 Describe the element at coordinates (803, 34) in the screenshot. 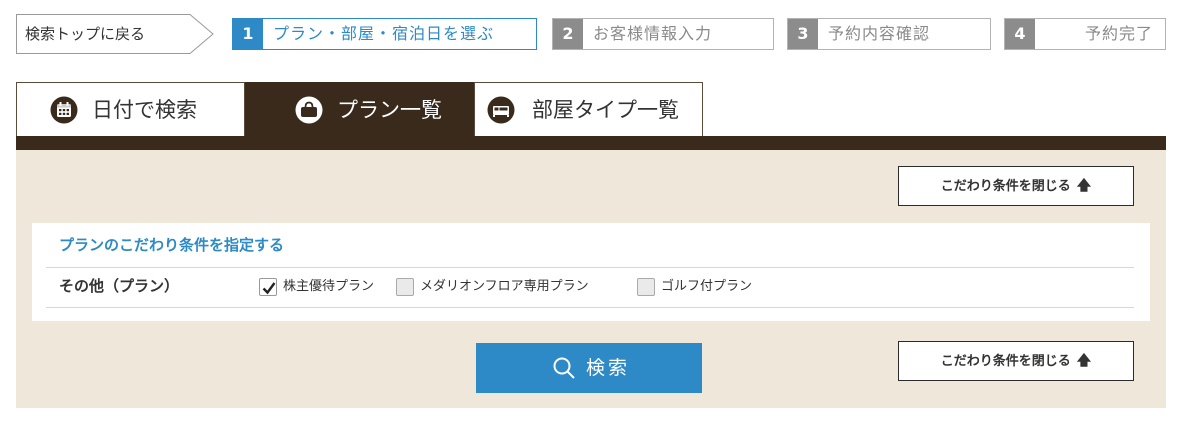

I see `step-number: 3` at that location.